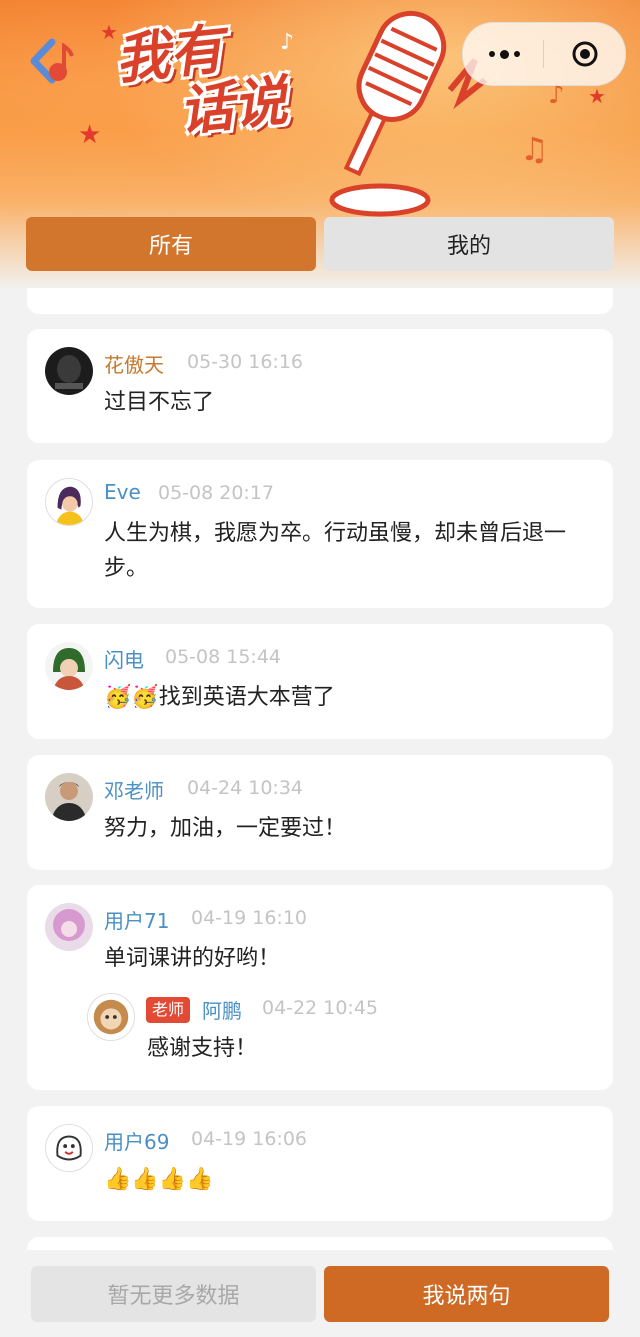  Describe the element at coordinates (245, 362) in the screenshot. I see `comment-time: 05-30 16:16` at that location.